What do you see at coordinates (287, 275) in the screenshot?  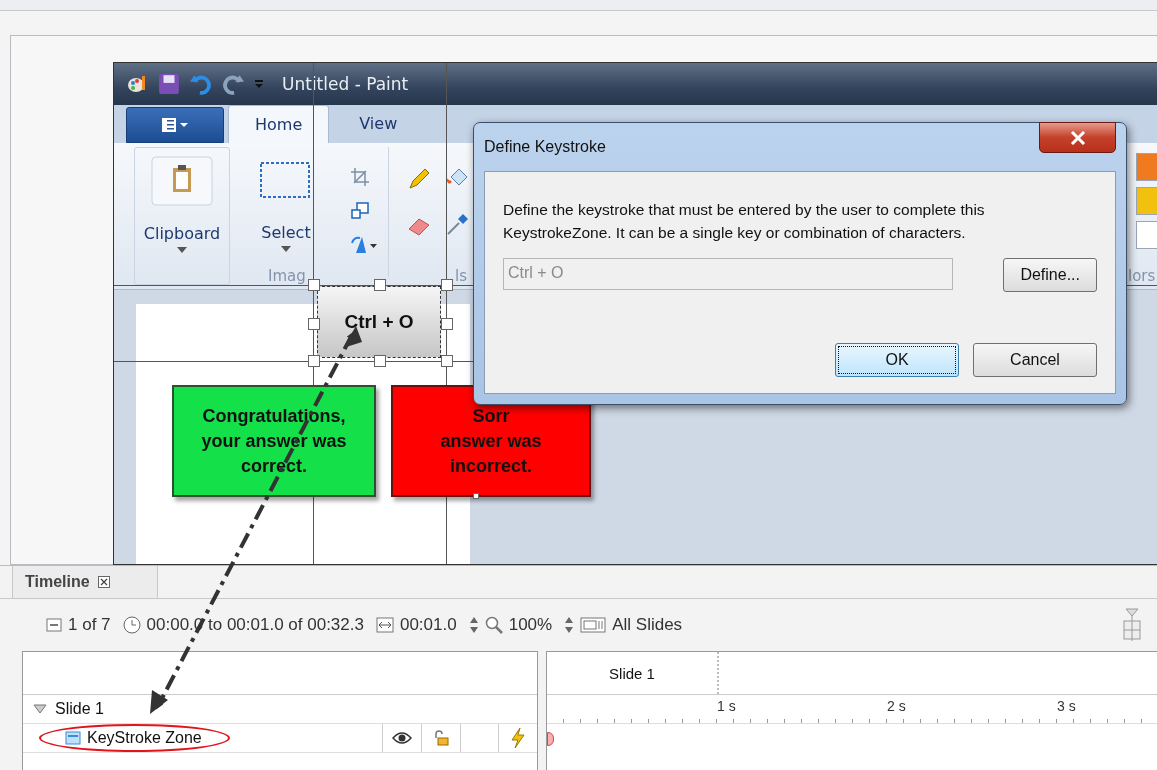 I see `group-caption: Imag` at bounding box center [287, 275].